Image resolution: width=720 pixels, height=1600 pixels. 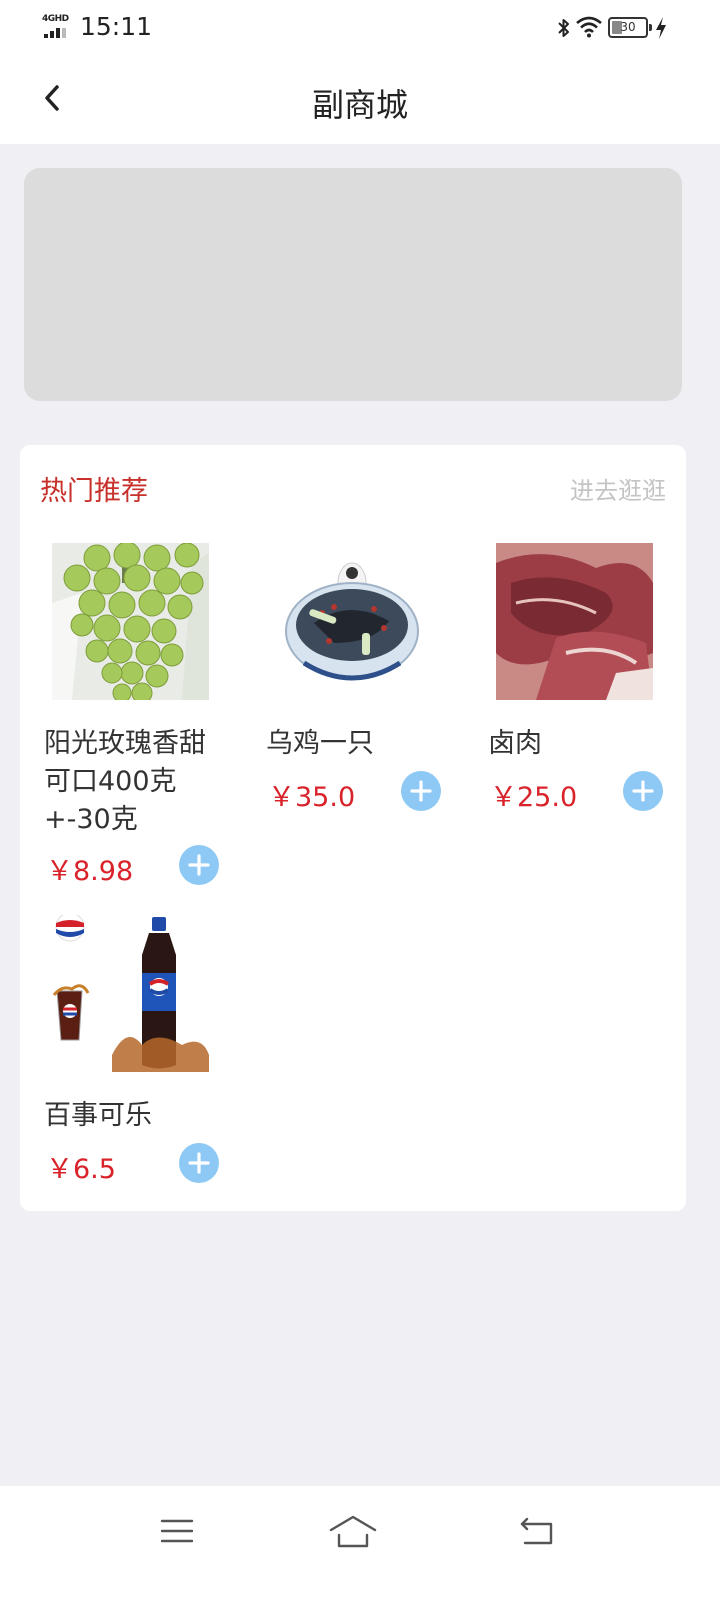 What do you see at coordinates (574, 621) in the screenshot?
I see `product-image-braised-meat` at bounding box center [574, 621].